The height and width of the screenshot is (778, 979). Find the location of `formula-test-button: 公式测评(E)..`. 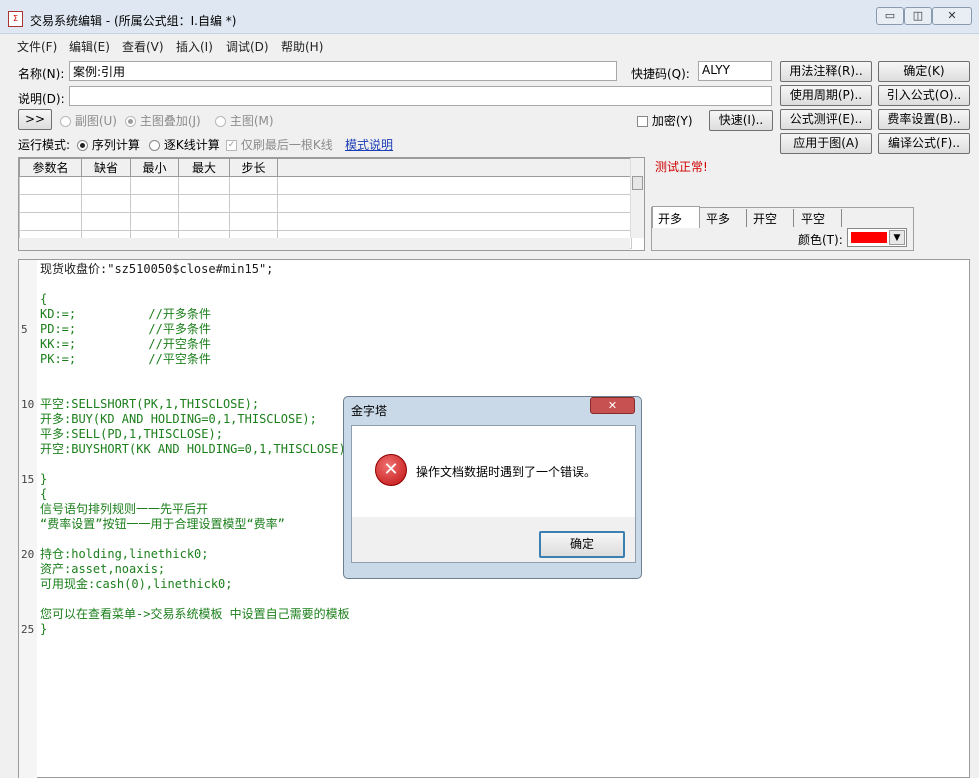

formula-test-button: 公式测评(E).. is located at coordinates (826, 119).